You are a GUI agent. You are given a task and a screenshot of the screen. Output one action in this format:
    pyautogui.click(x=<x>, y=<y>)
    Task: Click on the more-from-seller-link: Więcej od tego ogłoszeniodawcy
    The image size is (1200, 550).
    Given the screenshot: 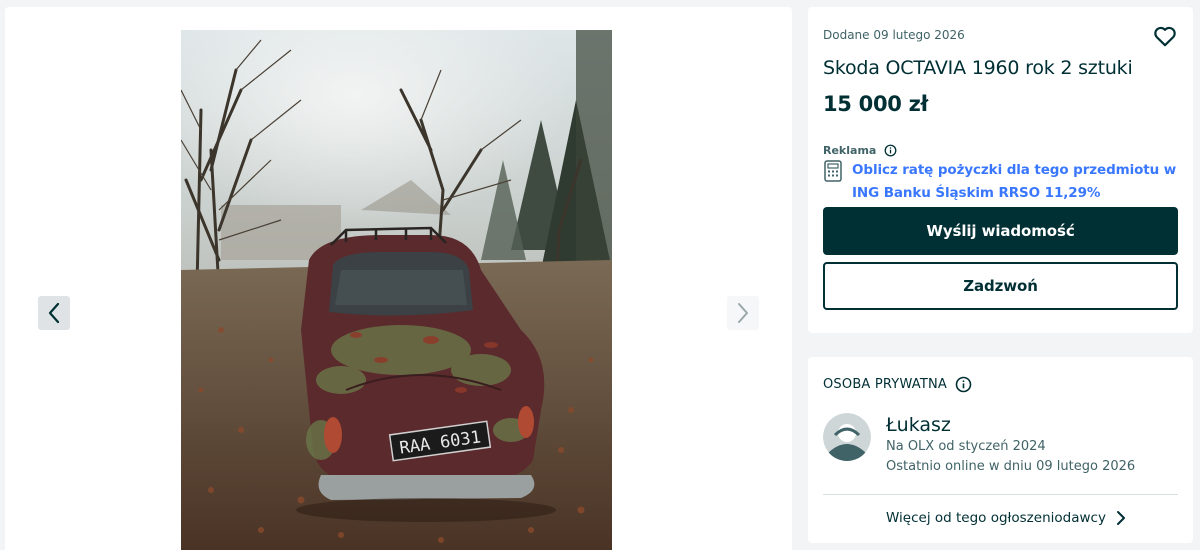 What is the action you would take?
    pyautogui.click(x=1006, y=518)
    